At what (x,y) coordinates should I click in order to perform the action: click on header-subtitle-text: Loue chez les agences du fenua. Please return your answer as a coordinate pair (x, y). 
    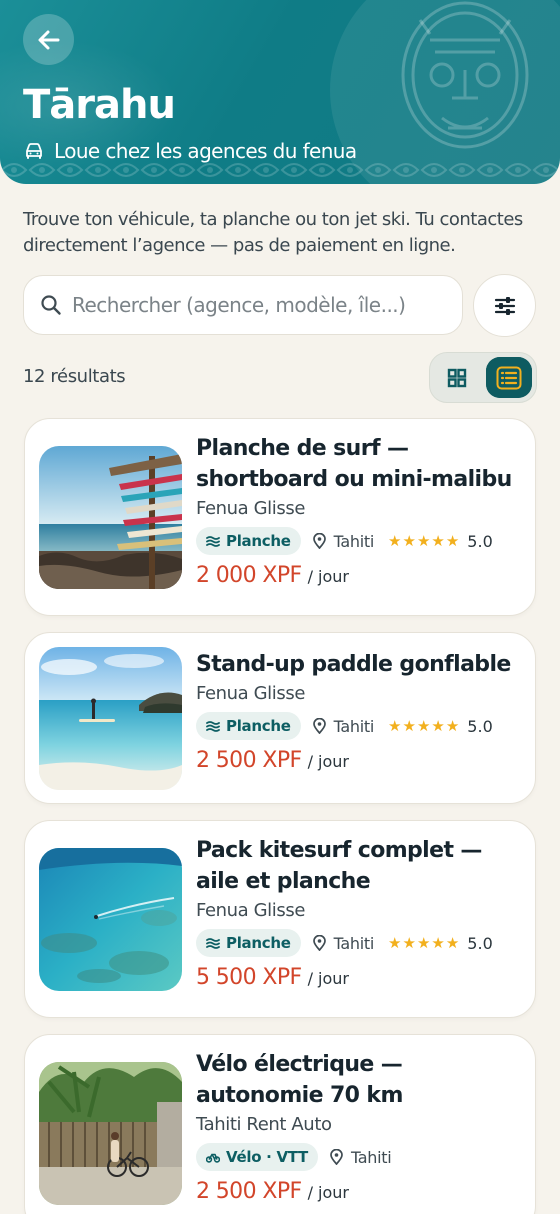
    Looking at the image, I should click on (205, 151).